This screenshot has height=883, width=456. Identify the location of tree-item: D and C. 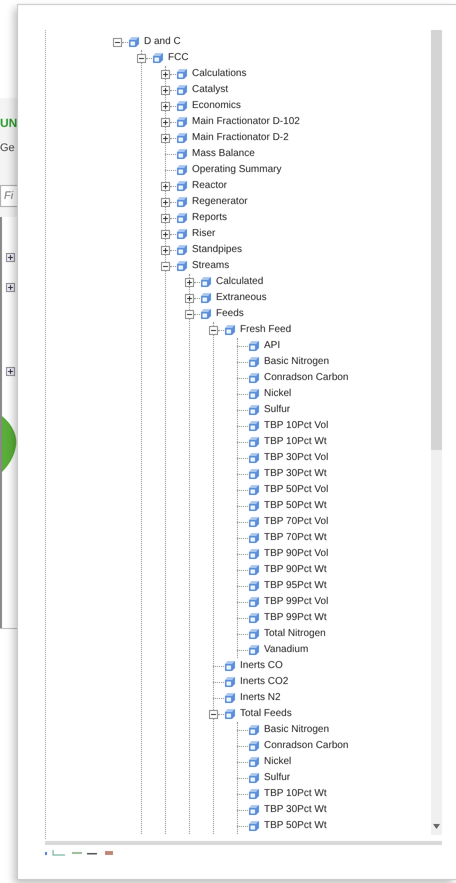
(162, 42).